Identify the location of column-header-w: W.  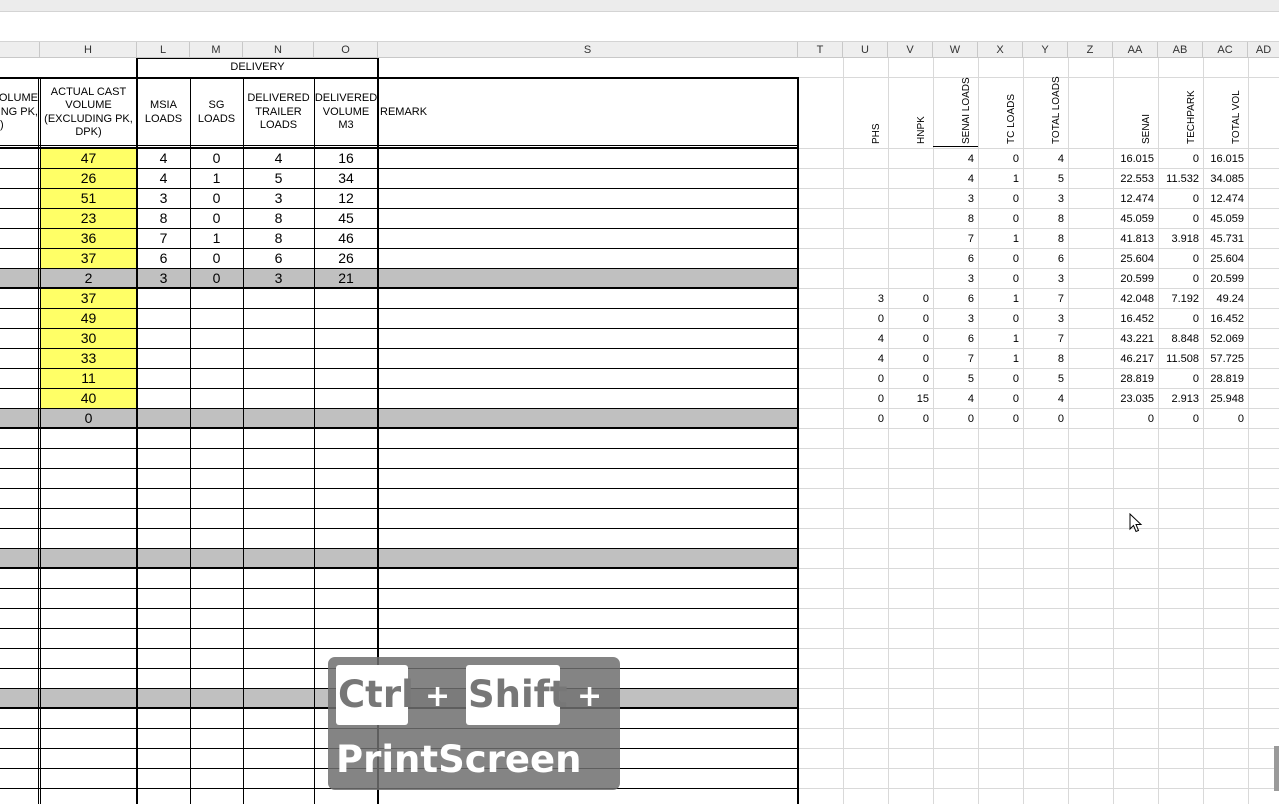
(955, 50).